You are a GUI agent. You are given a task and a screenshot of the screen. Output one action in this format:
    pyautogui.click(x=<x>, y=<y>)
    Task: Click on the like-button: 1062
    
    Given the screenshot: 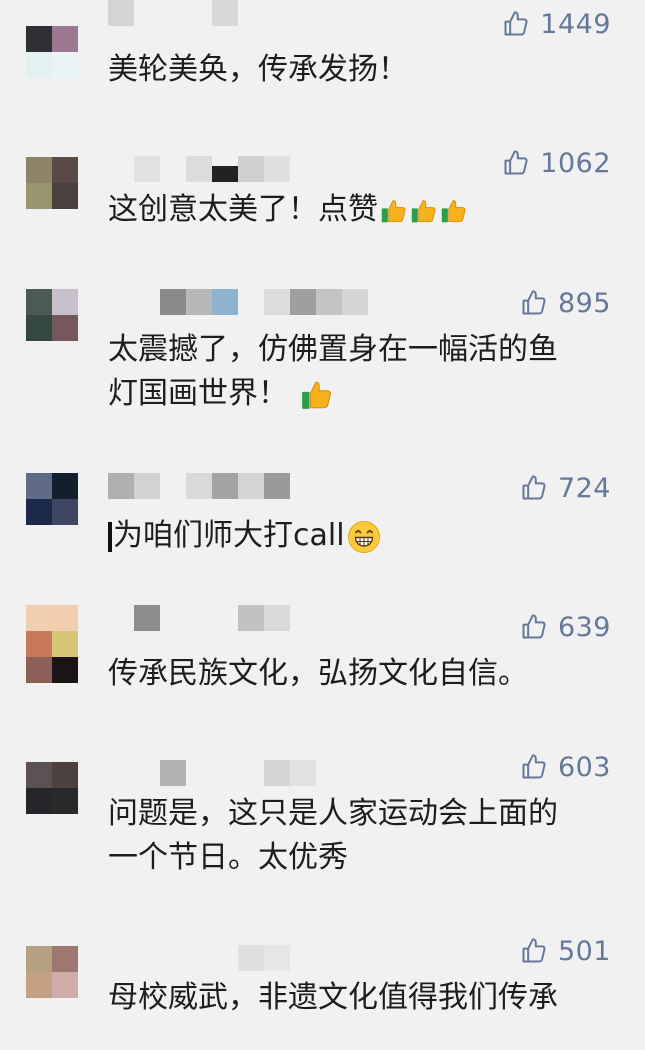 What is the action you would take?
    pyautogui.click(x=556, y=163)
    